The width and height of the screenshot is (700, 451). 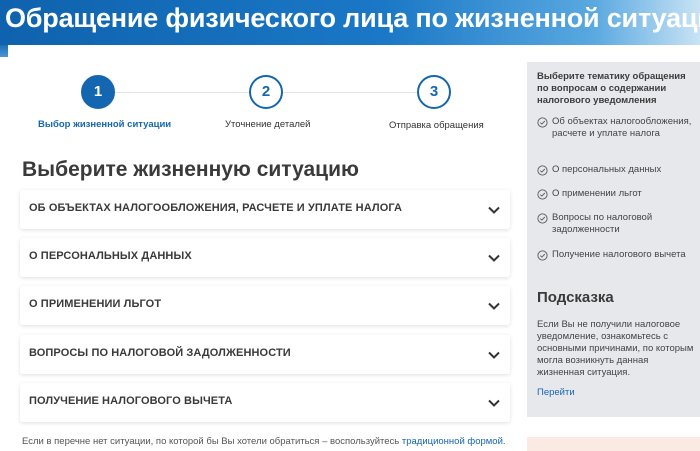 I want to click on accordion-item-personal-data: О ПЕРСОНАЛЬНЫХ ДАННЫХ, so click(x=265, y=257).